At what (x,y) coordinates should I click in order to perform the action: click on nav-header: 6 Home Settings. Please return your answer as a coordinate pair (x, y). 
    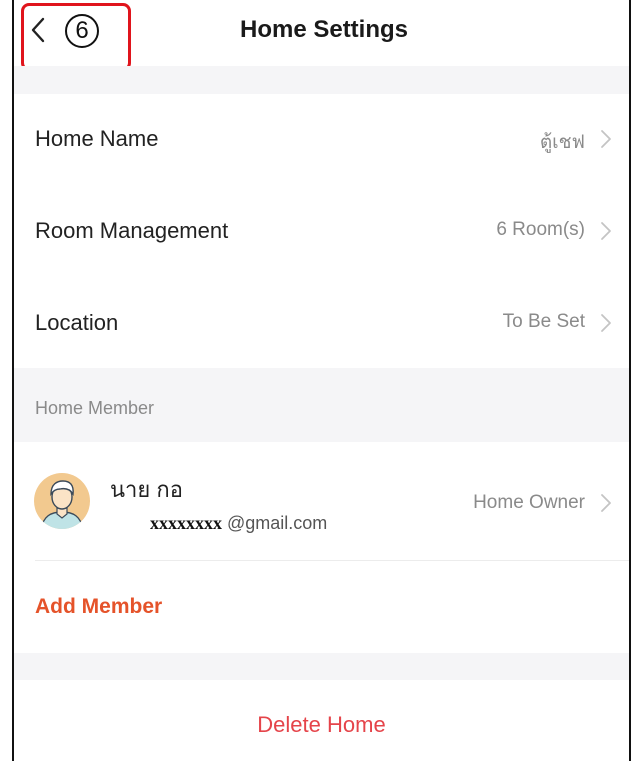
    Looking at the image, I should click on (321, 33).